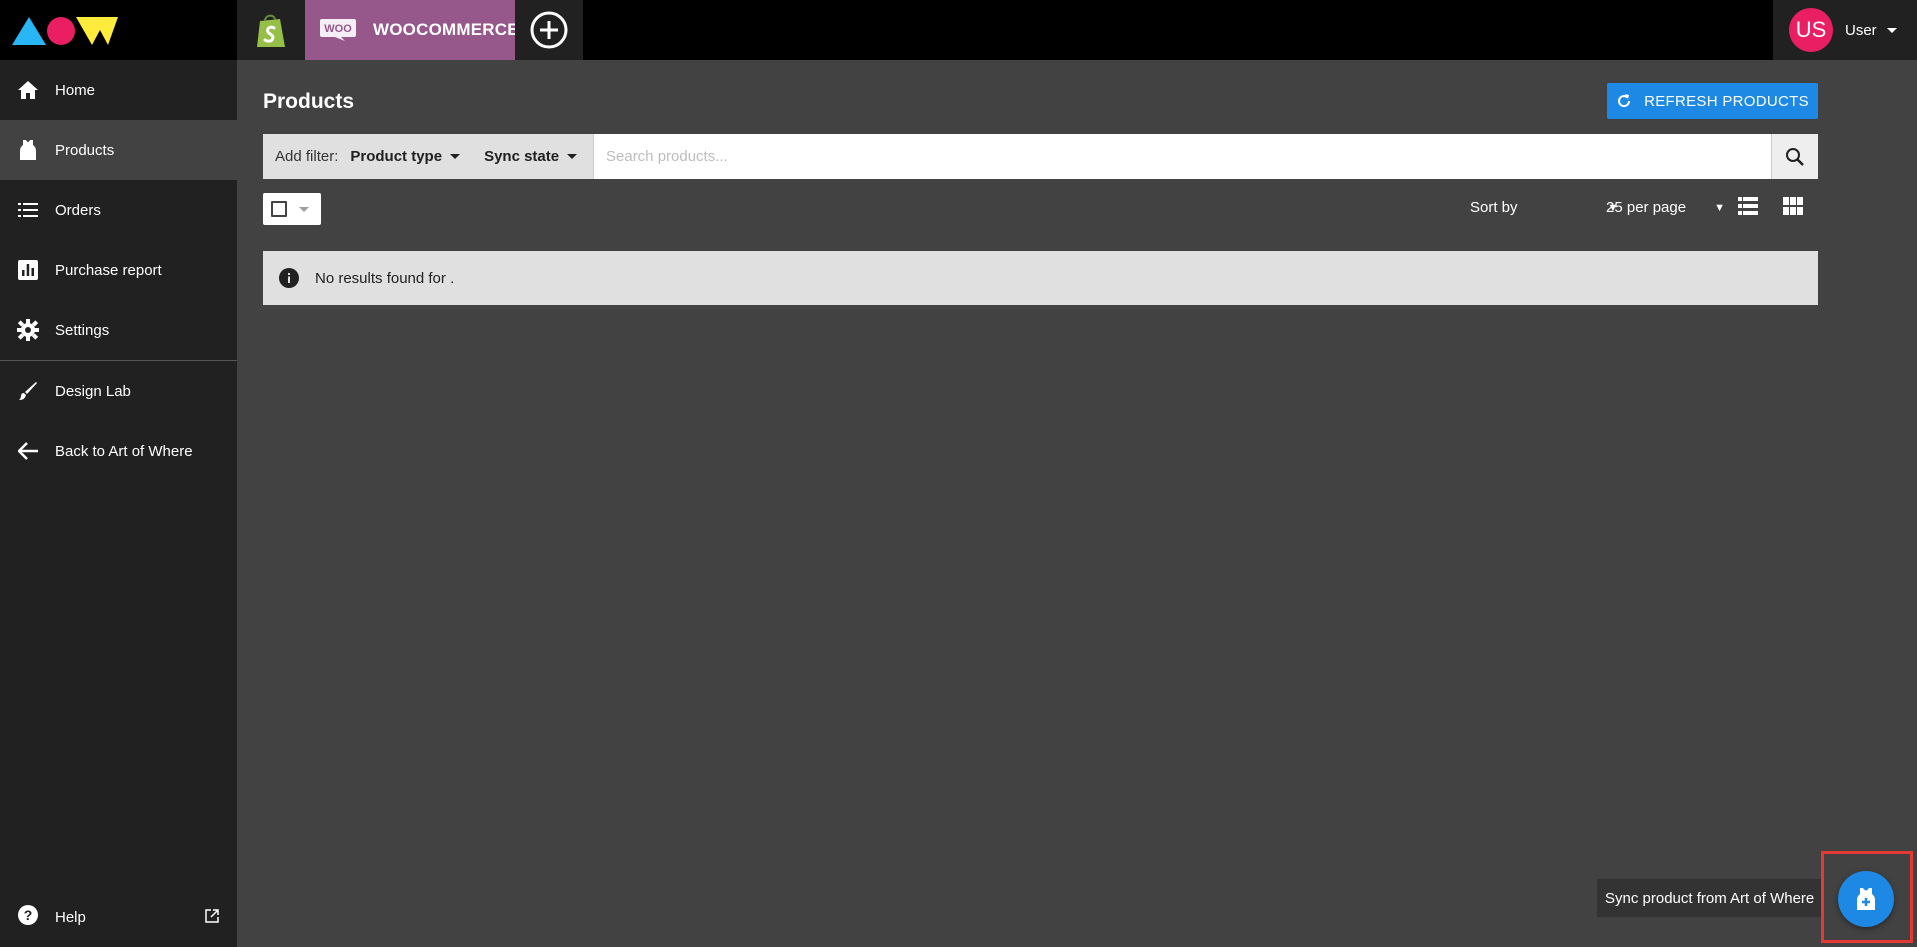 This screenshot has width=1917, height=947. I want to click on top-bar: WOO WOOCOMMERCE US User, so click(958, 30).